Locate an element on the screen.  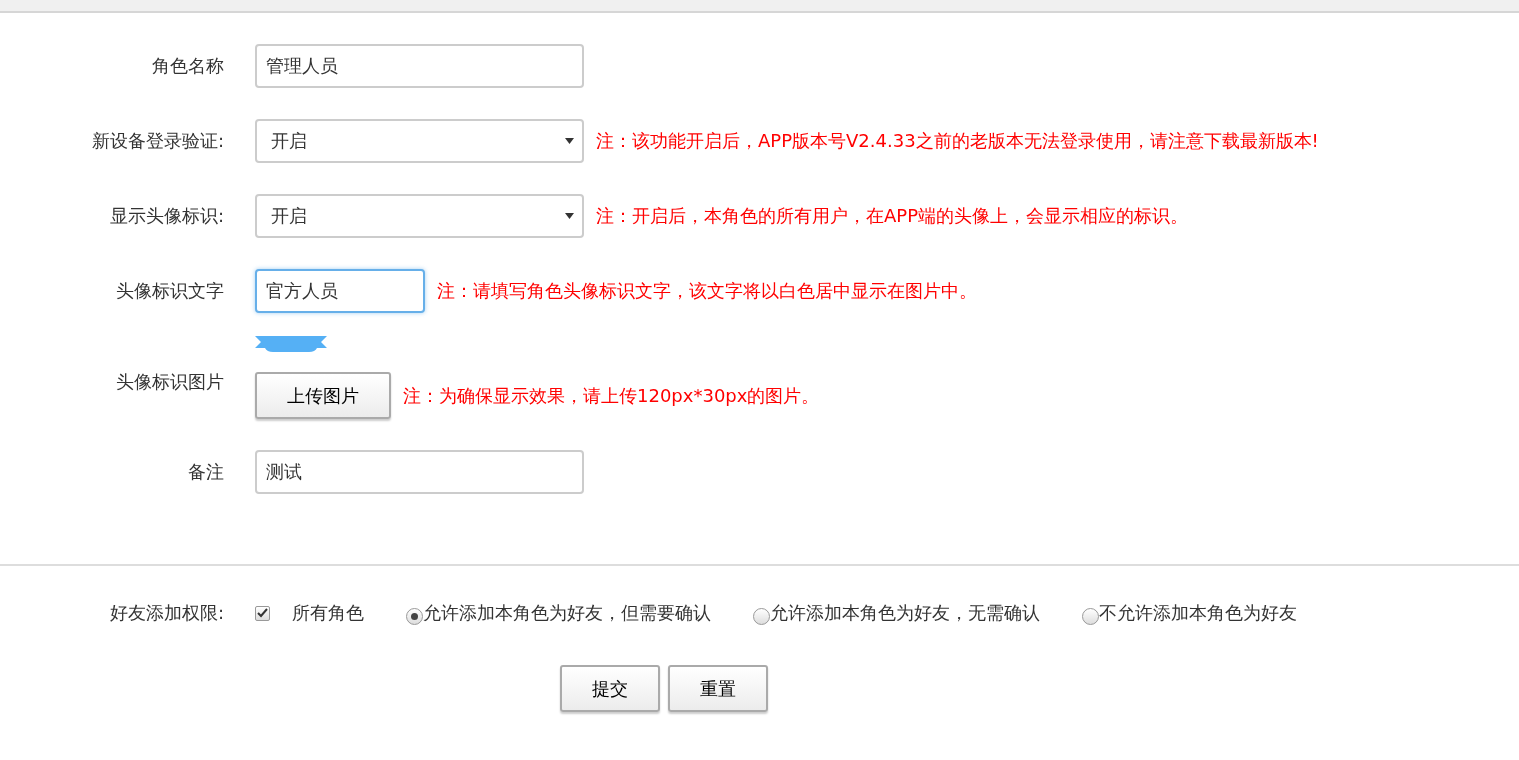
upload-button: 上传图片 is located at coordinates (323, 395).